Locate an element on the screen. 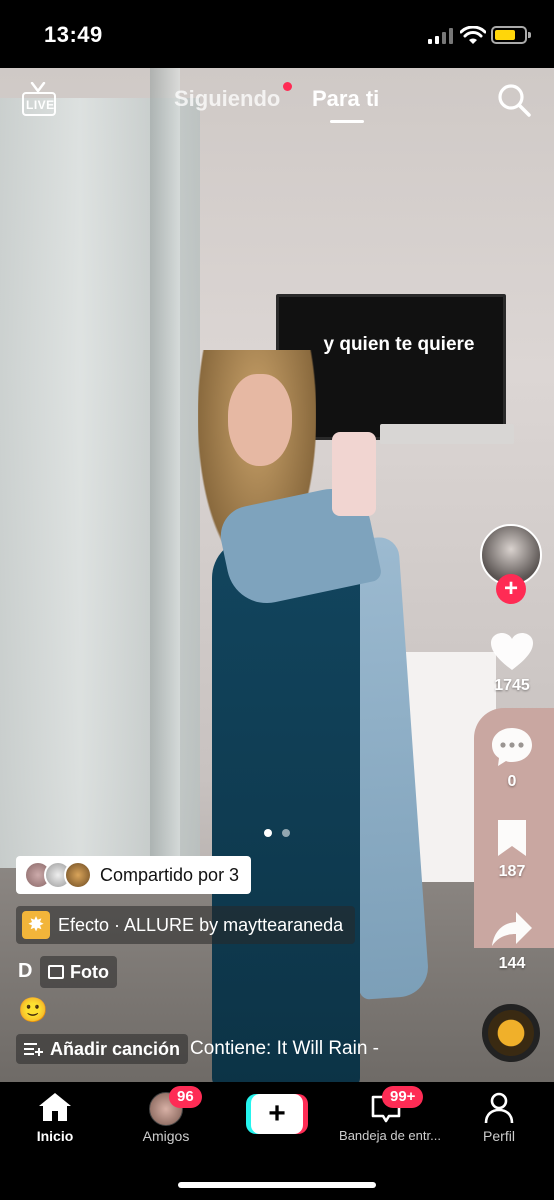  like-button: 1745 is located at coordinates (512, 663).